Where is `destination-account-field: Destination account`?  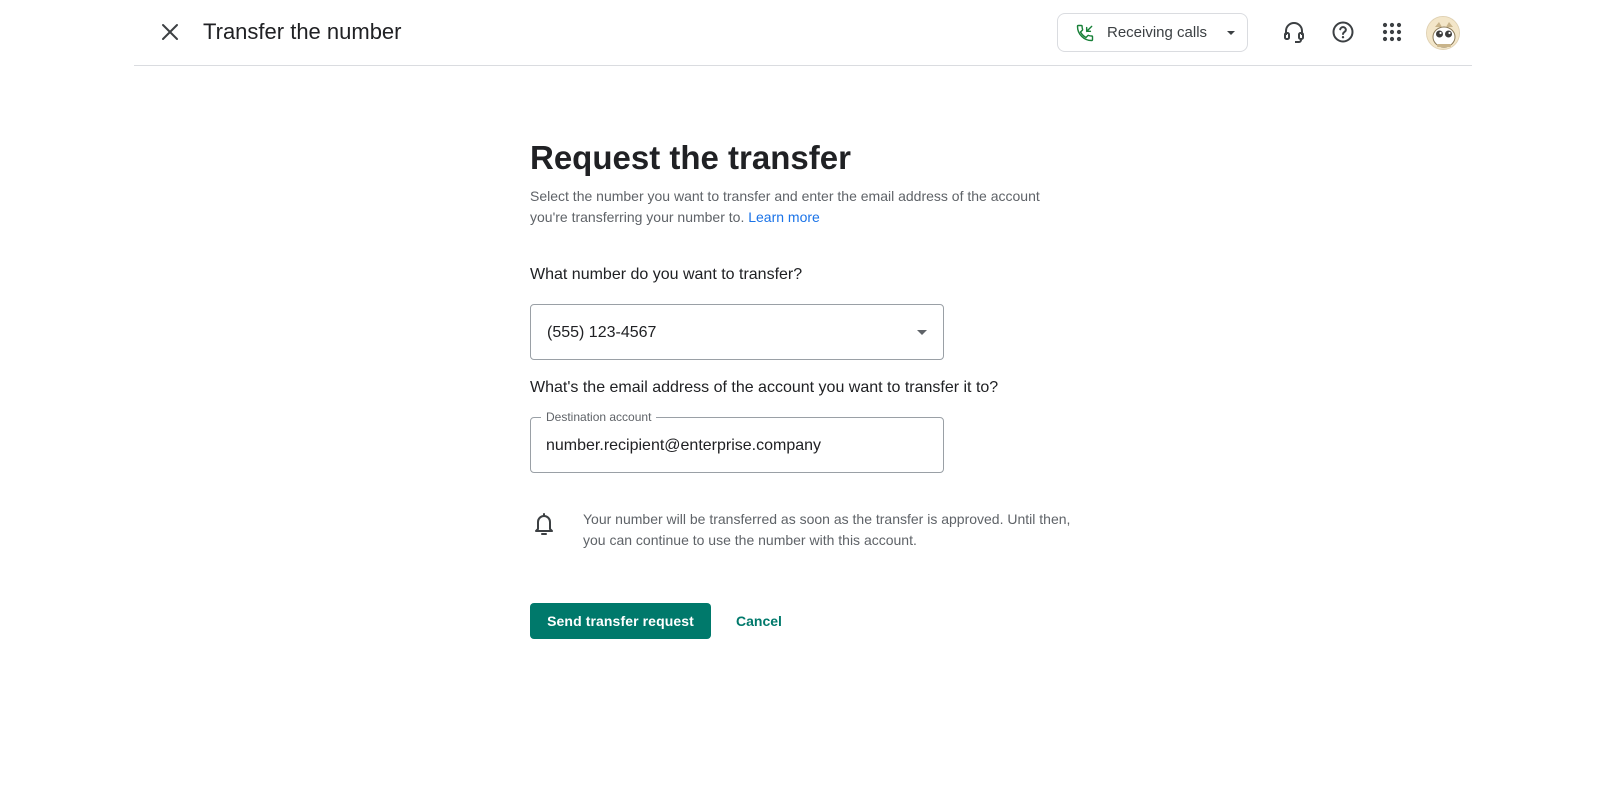 destination-account-field: Destination account is located at coordinates (737, 441).